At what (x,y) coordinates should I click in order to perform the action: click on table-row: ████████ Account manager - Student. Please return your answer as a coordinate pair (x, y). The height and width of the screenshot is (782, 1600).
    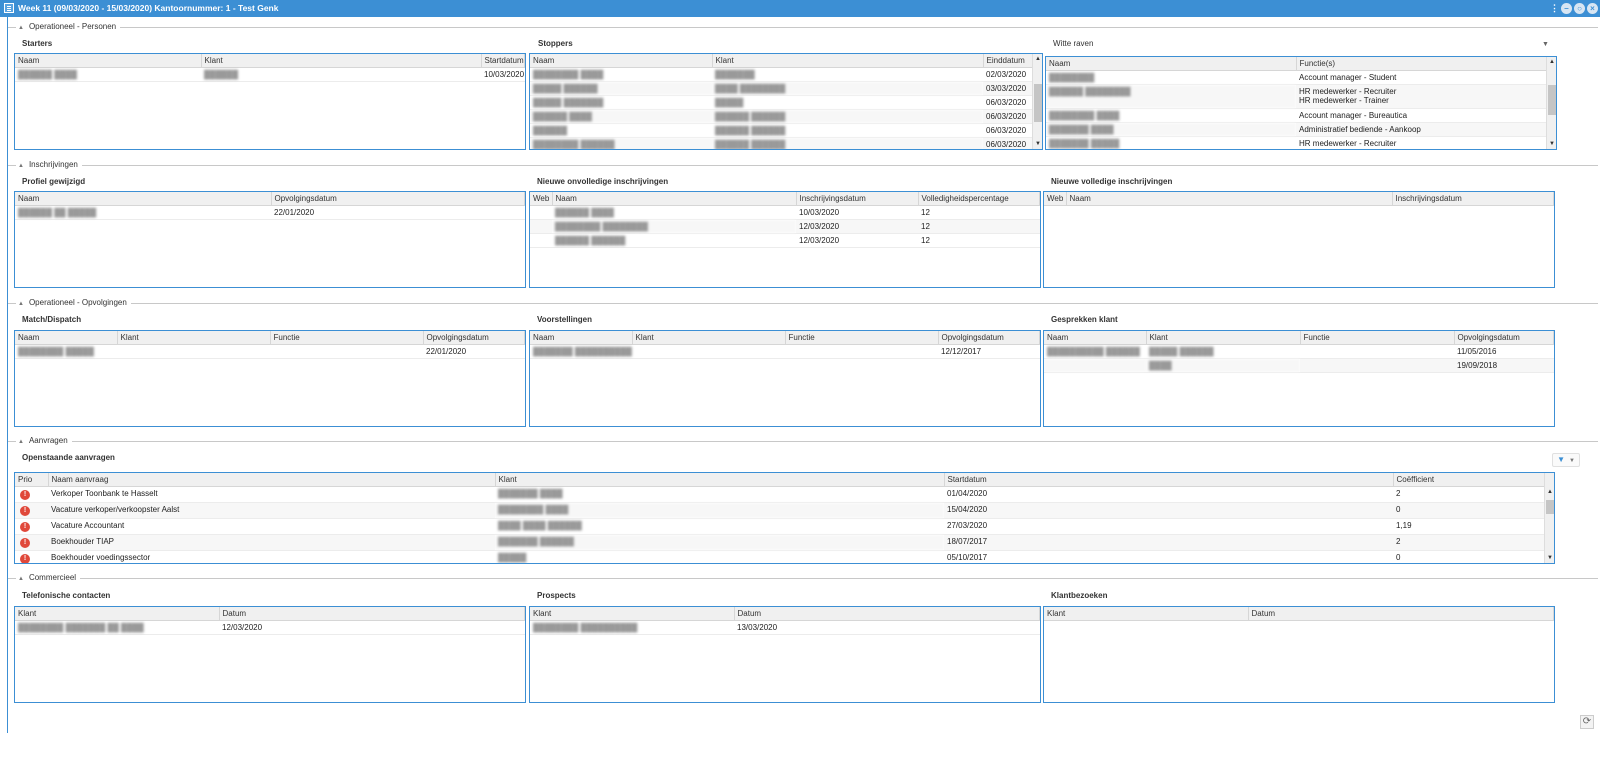
    Looking at the image, I should click on (1296, 77).